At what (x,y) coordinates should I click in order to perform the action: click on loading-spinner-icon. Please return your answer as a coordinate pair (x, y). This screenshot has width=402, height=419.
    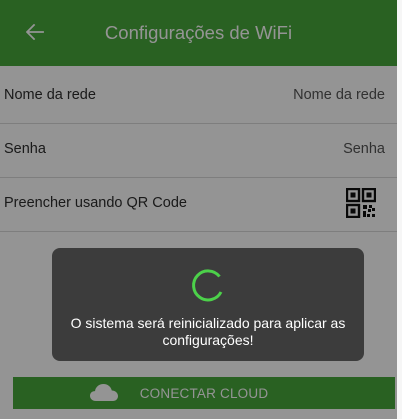
    Looking at the image, I should click on (208, 285).